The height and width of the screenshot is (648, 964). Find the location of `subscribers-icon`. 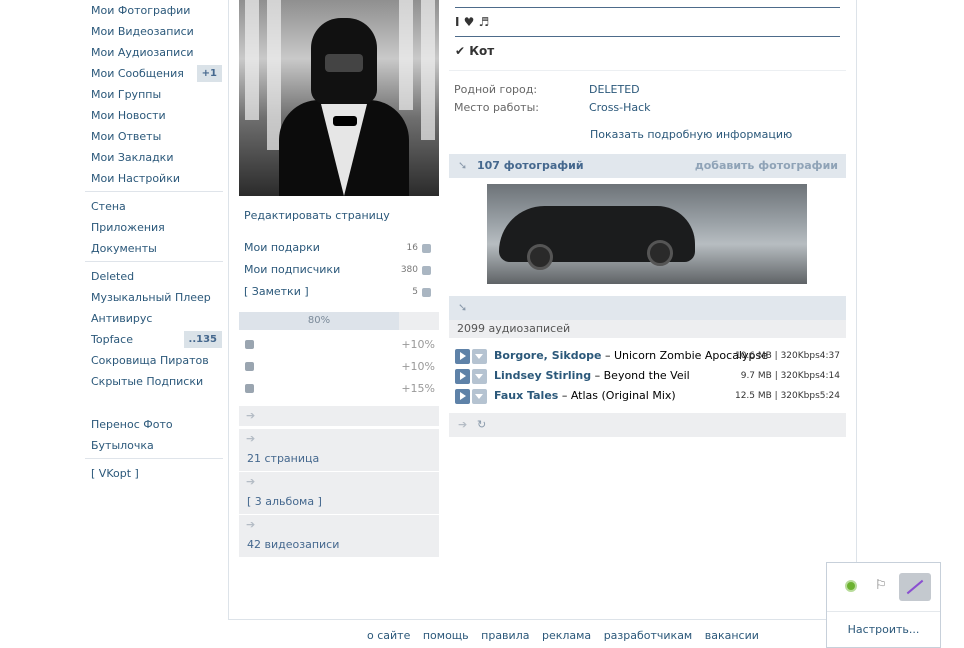

subscribers-icon is located at coordinates (426, 270).